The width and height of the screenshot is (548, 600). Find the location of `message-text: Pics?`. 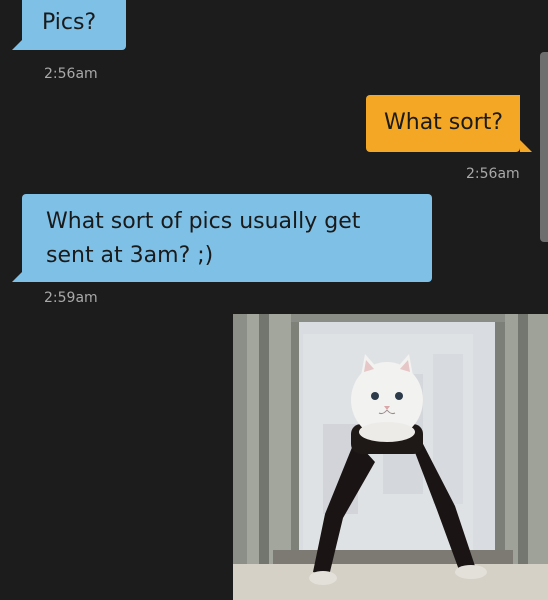

message-text: Pics? is located at coordinates (69, 22).